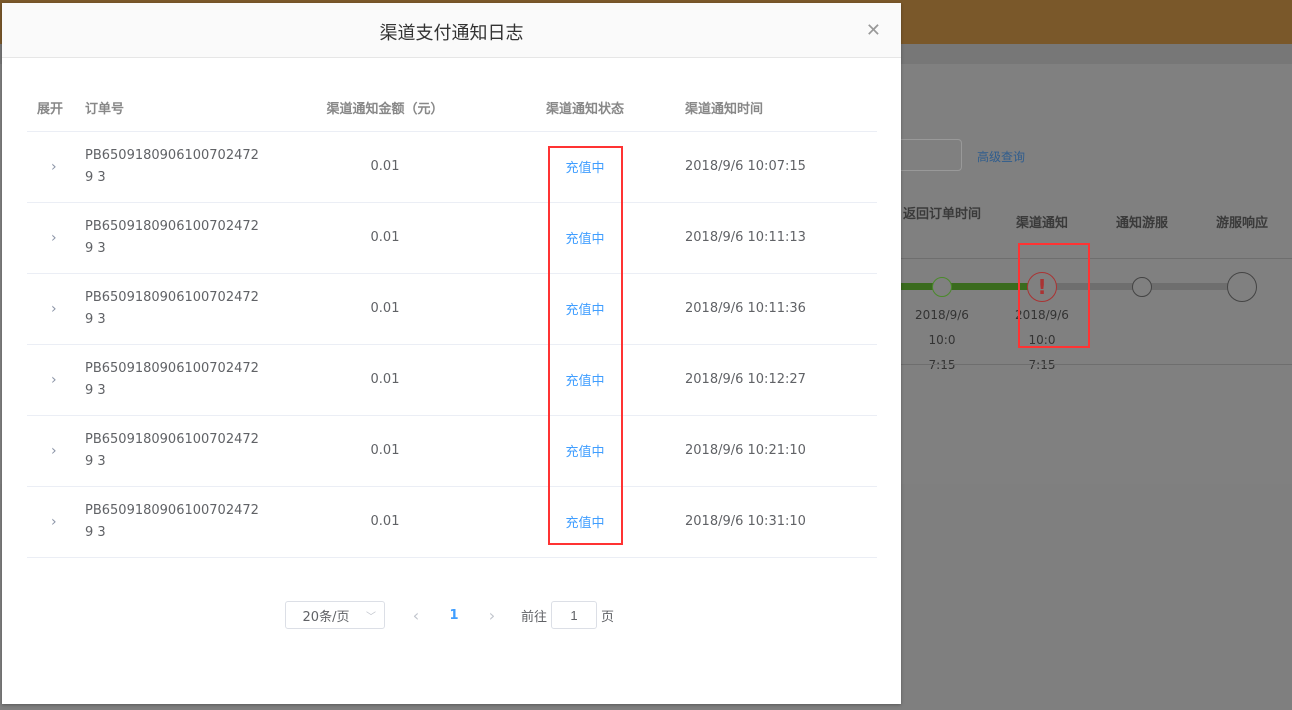 The image size is (1292, 710). I want to click on prev-page-button: ‹, so click(416, 615).